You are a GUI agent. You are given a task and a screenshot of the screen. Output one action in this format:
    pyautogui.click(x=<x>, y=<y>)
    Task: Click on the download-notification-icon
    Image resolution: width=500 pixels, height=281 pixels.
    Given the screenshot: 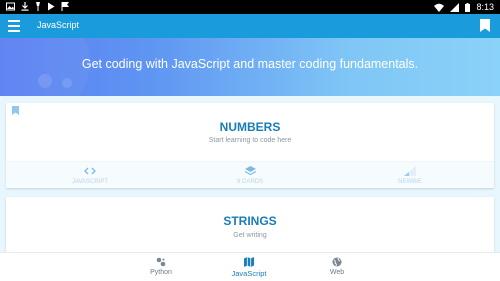 What is the action you would take?
    pyautogui.click(x=25, y=6)
    